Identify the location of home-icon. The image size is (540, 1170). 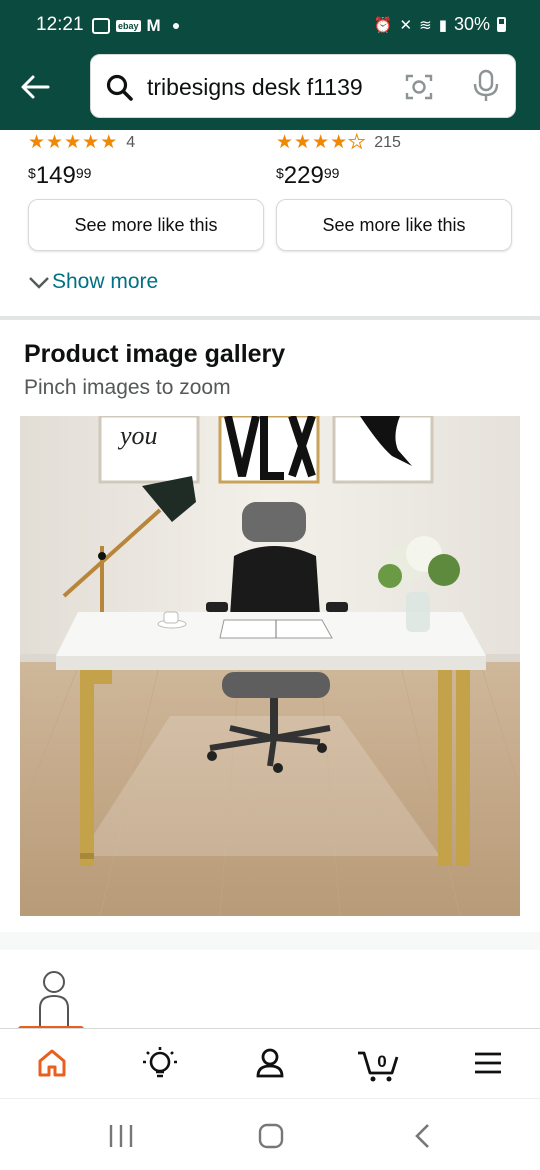
(52, 1063).